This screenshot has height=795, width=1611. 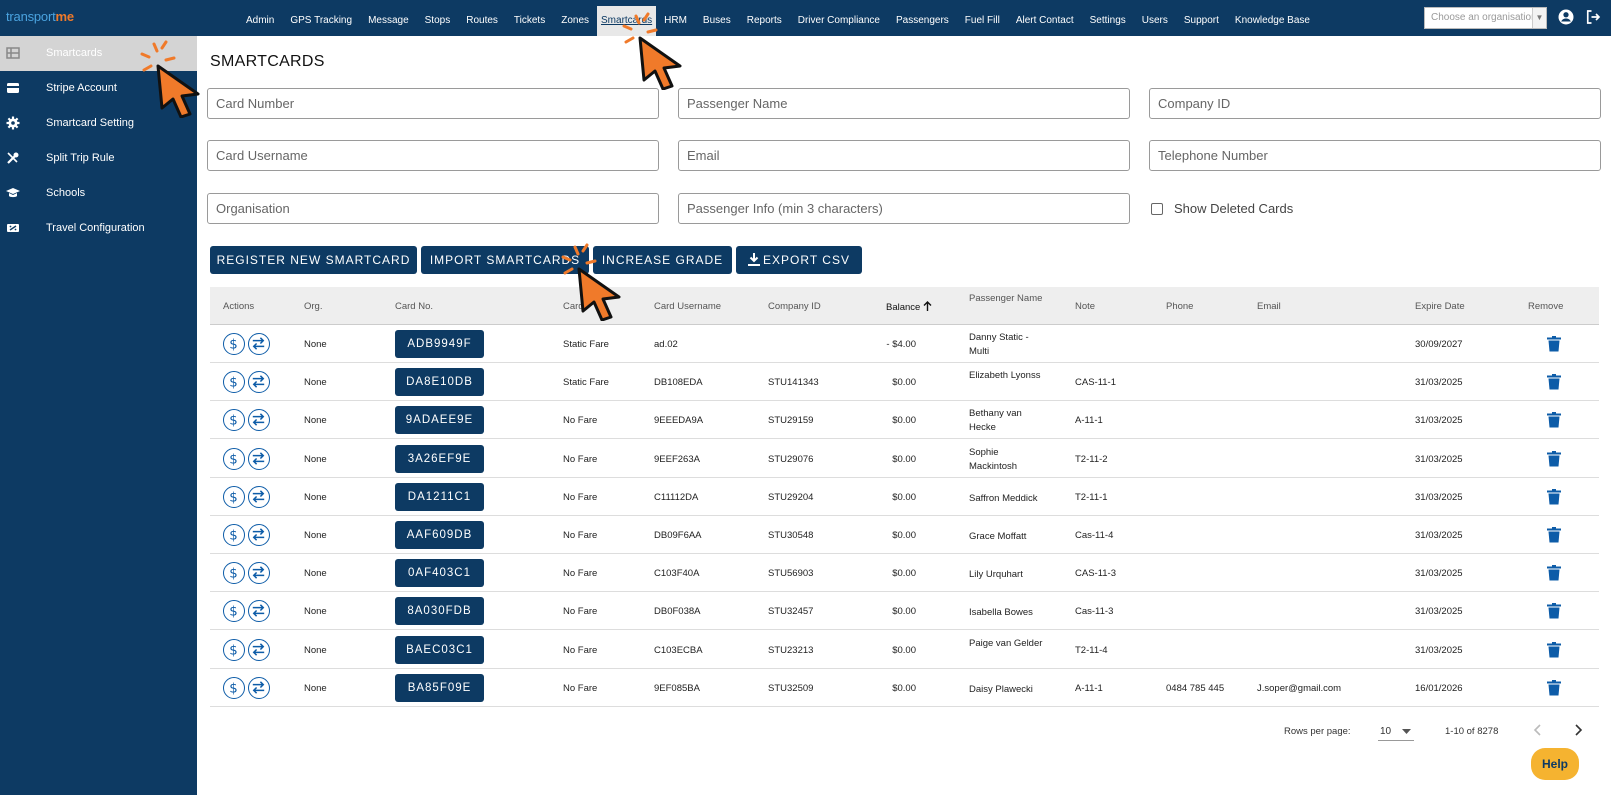 I want to click on card-number-chip: ADB9949F, so click(x=439, y=344).